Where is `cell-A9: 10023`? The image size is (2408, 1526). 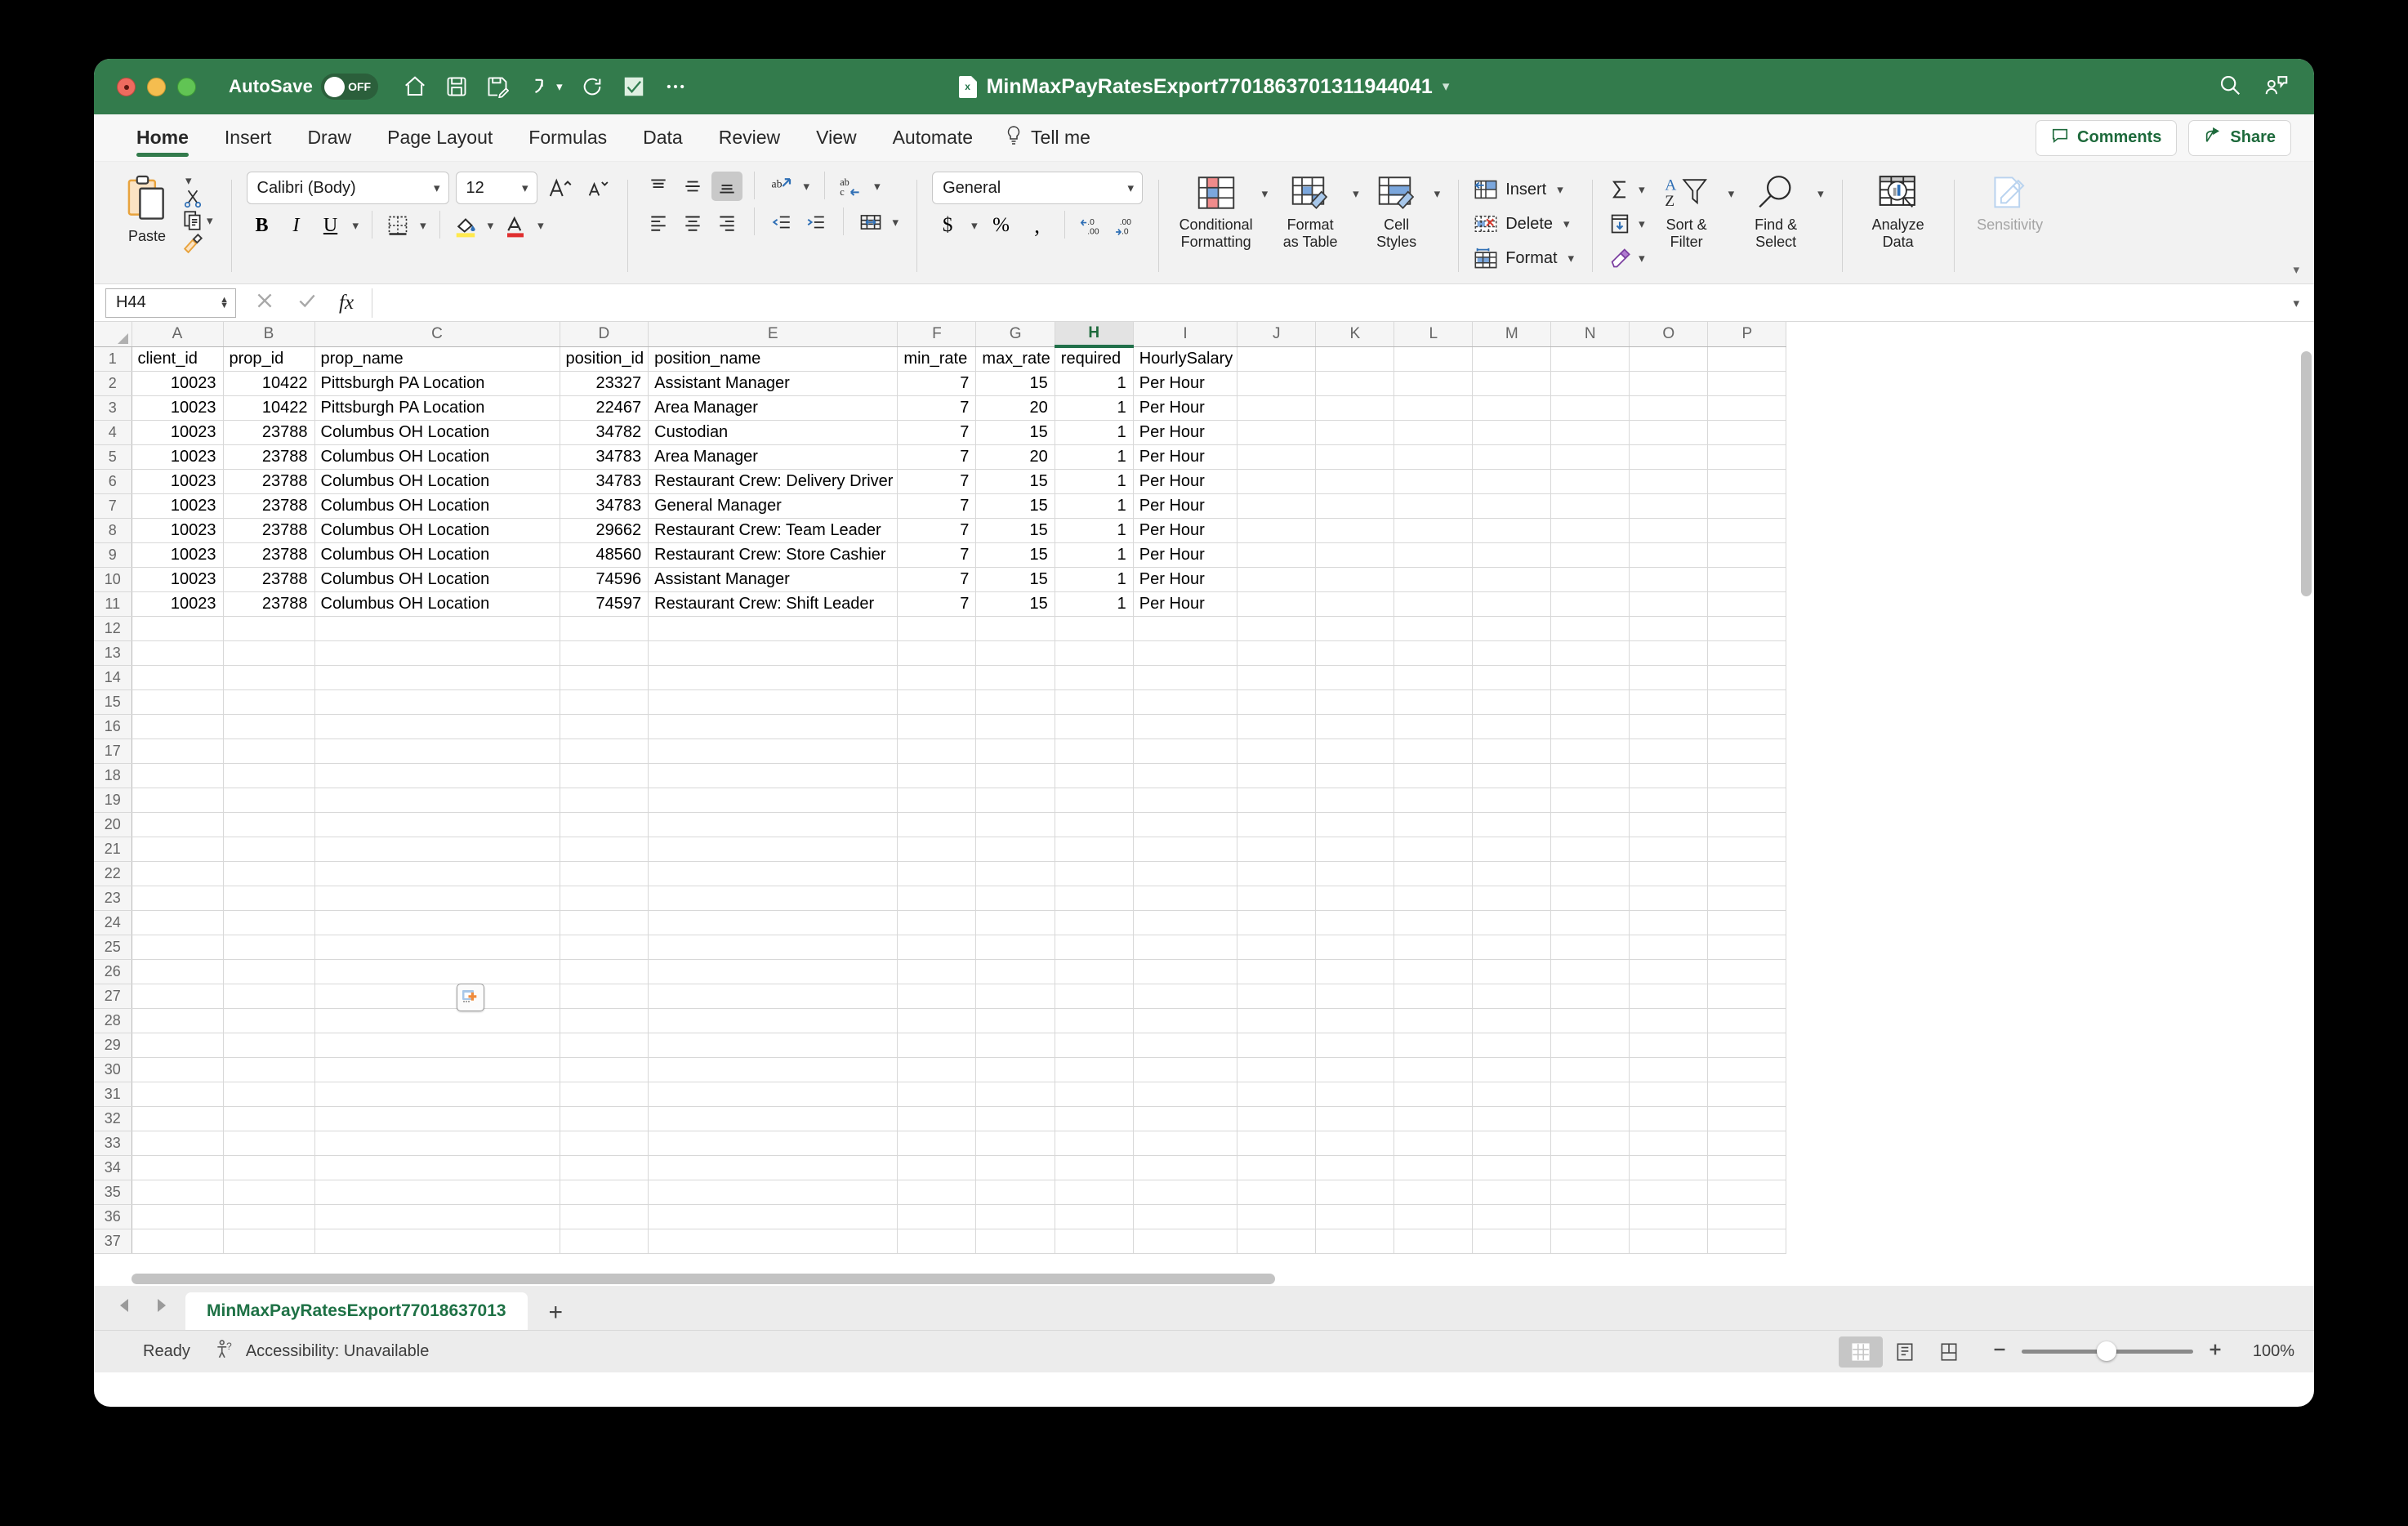
cell-A9: 10023 is located at coordinates (178, 555).